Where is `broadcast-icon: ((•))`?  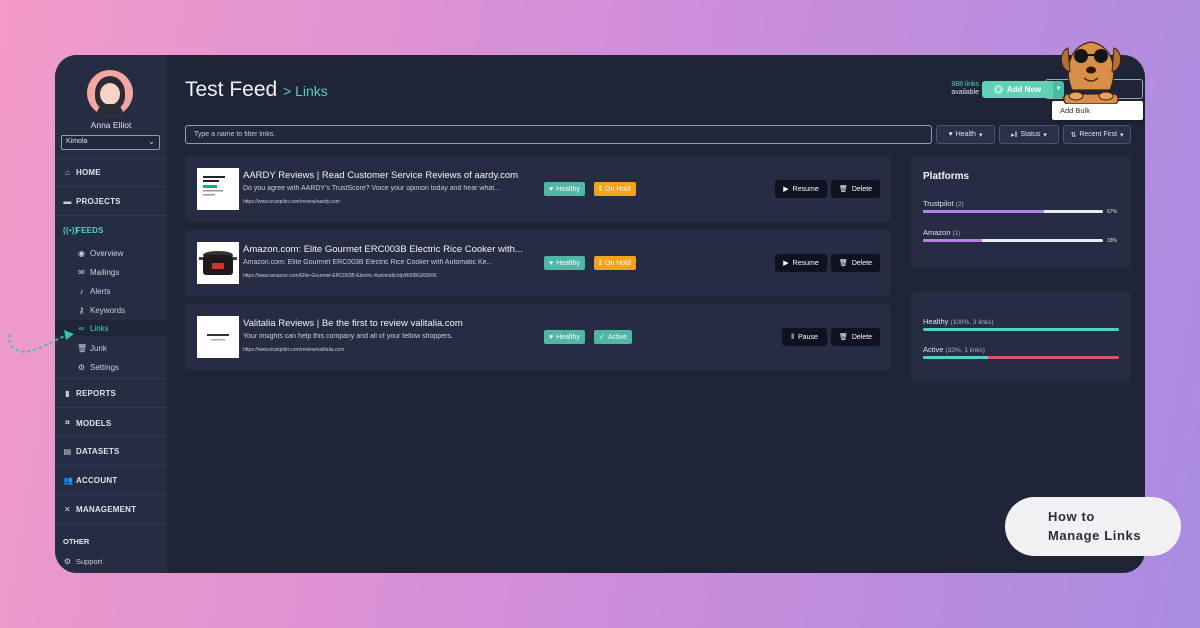
broadcast-icon: ((•)) is located at coordinates (70, 230).